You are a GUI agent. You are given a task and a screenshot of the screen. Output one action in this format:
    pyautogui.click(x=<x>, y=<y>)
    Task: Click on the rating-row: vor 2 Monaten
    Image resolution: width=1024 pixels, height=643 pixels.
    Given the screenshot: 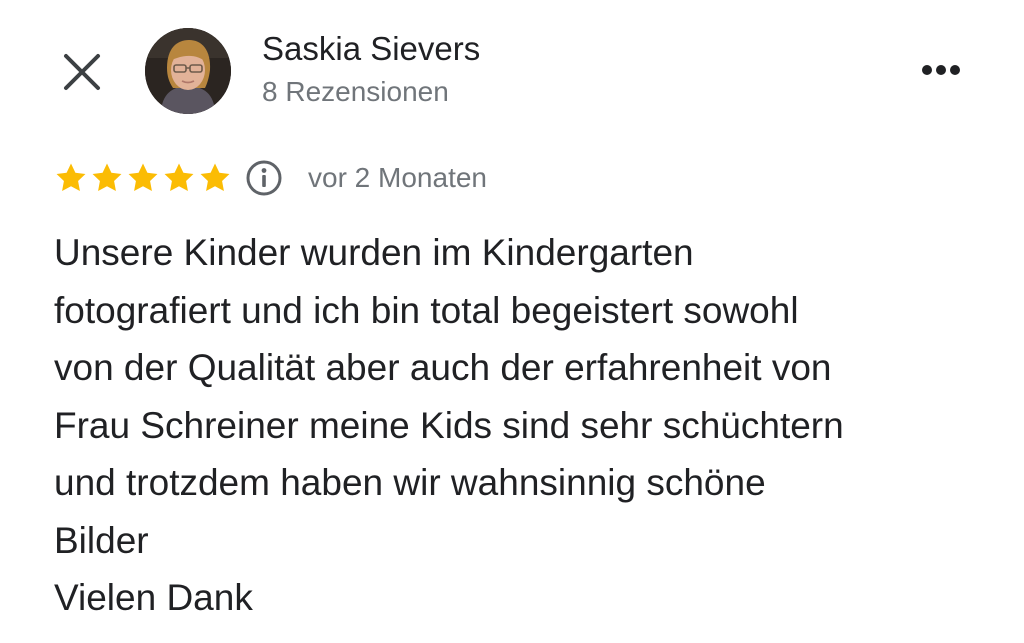 What is the action you would take?
    pyautogui.click(x=270, y=178)
    